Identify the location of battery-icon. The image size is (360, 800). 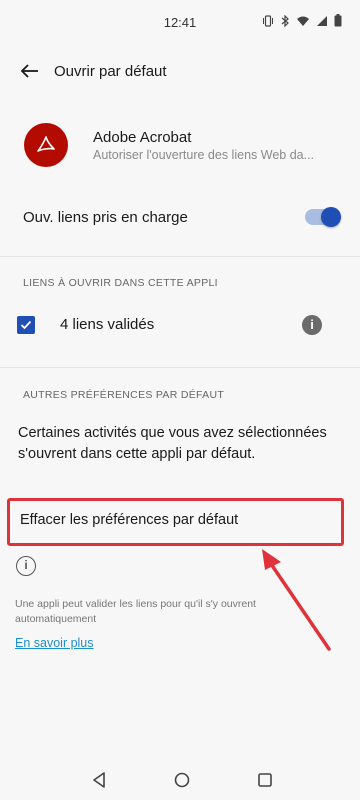
(338, 23).